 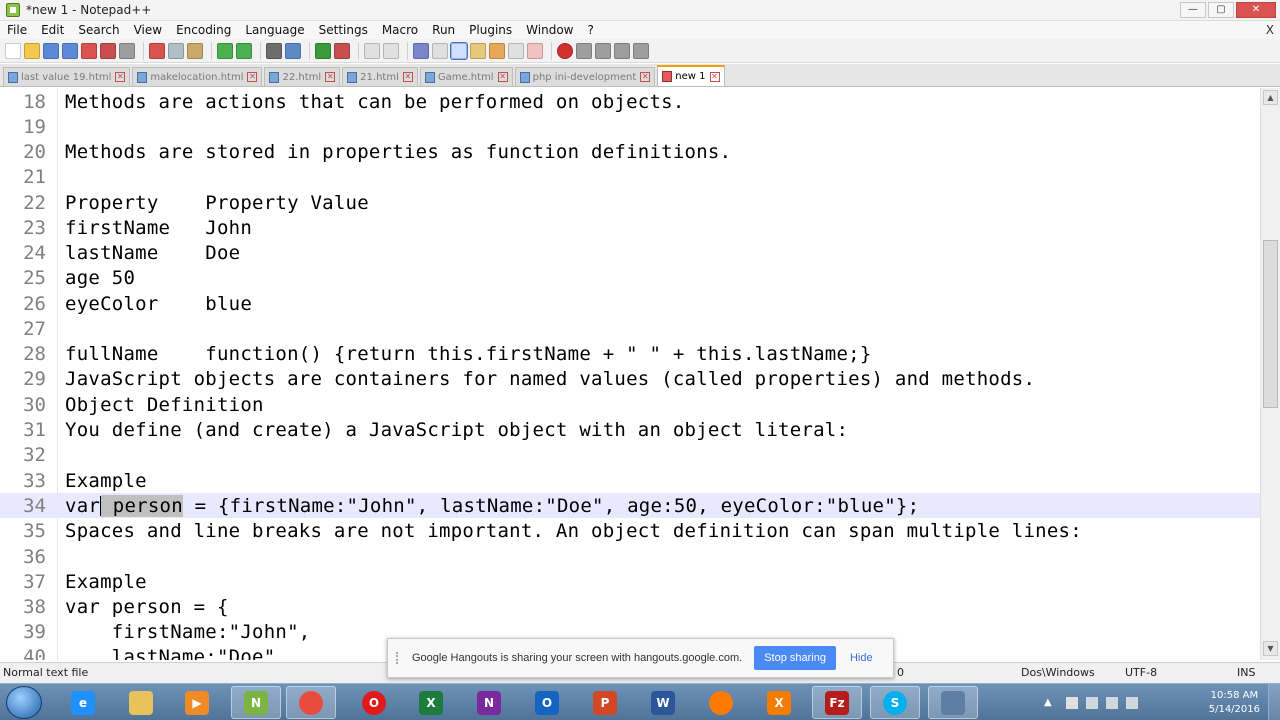 What do you see at coordinates (24, 702) in the screenshot?
I see `start-button-icon` at bounding box center [24, 702].